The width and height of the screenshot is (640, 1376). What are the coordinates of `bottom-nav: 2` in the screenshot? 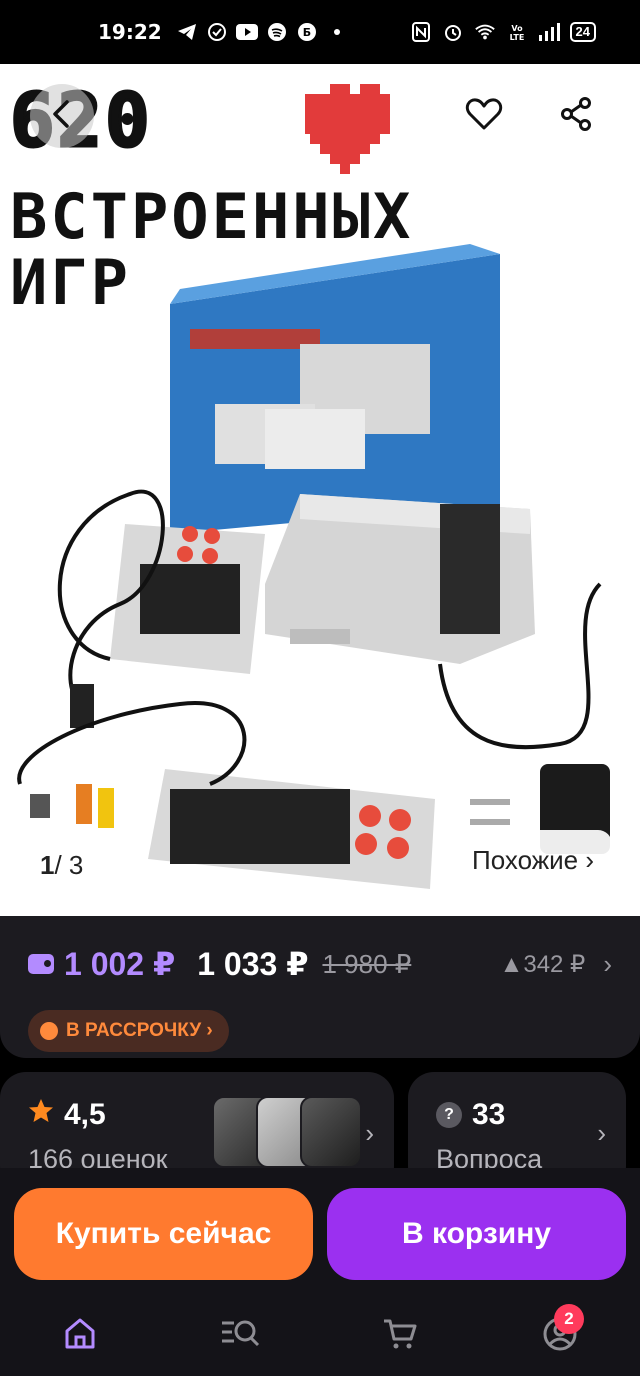 It's located at (320, 1336).